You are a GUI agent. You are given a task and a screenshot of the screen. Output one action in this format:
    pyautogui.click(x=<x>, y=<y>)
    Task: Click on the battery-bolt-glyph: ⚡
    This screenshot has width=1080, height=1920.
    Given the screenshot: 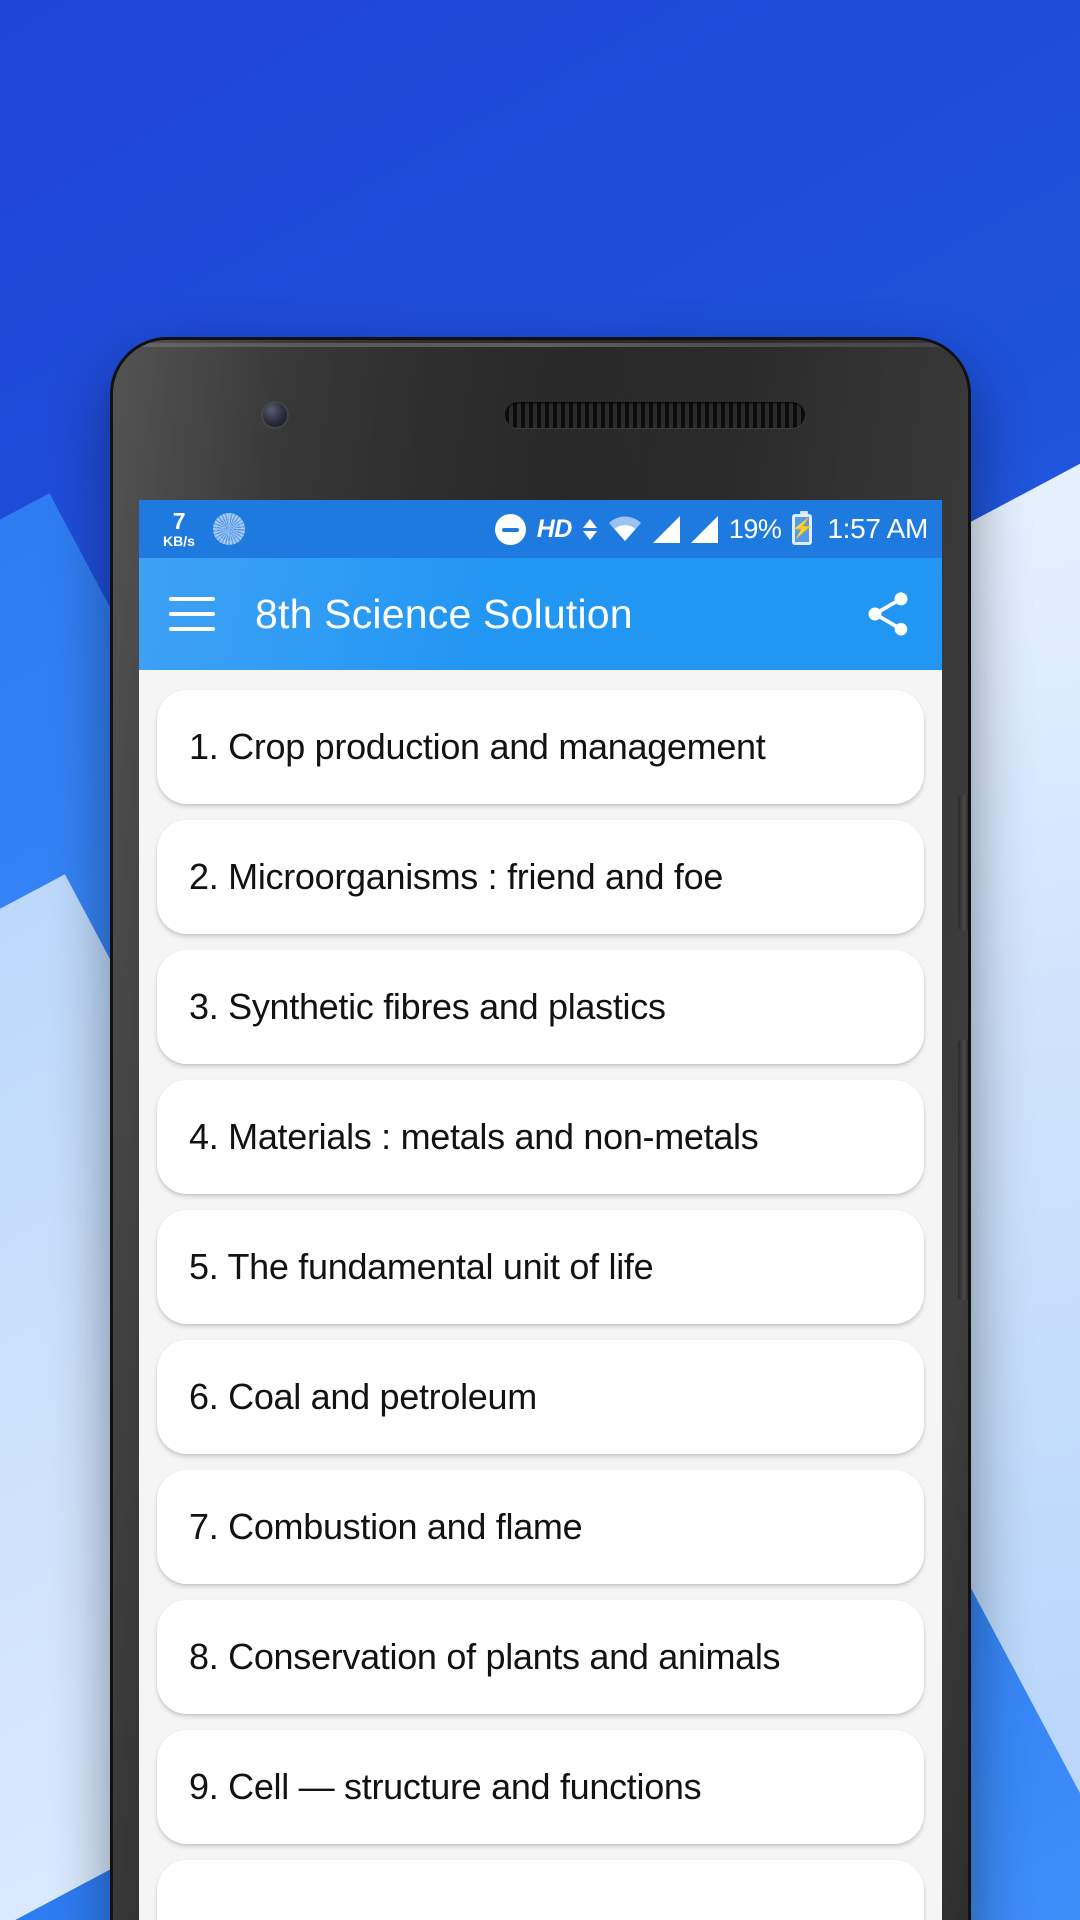 What is the action you would take?
    pyautogui.click(x=802, y=529)
    